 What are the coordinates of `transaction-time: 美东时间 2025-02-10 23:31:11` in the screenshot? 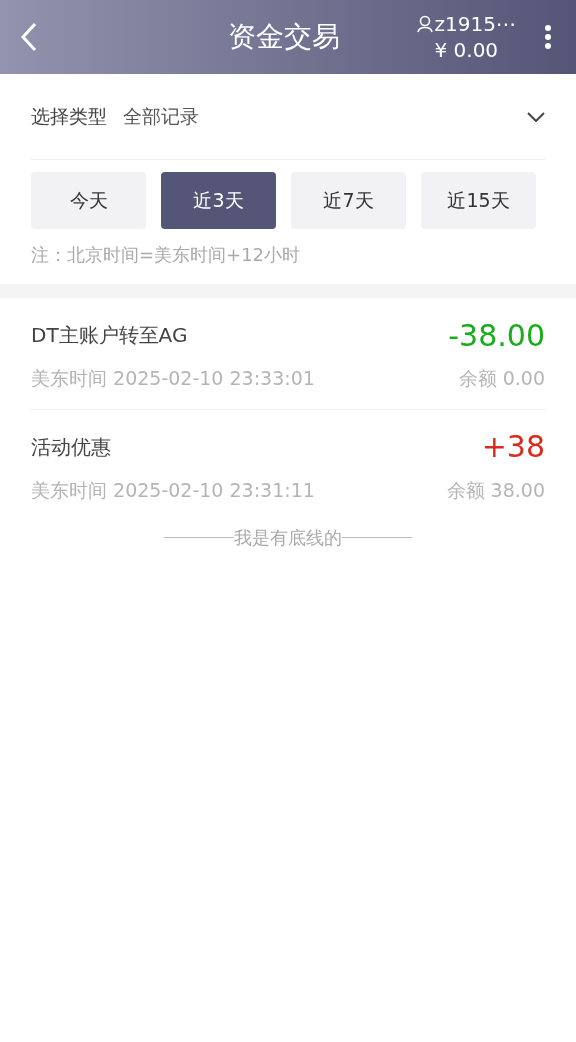 It's located at (173, 490).